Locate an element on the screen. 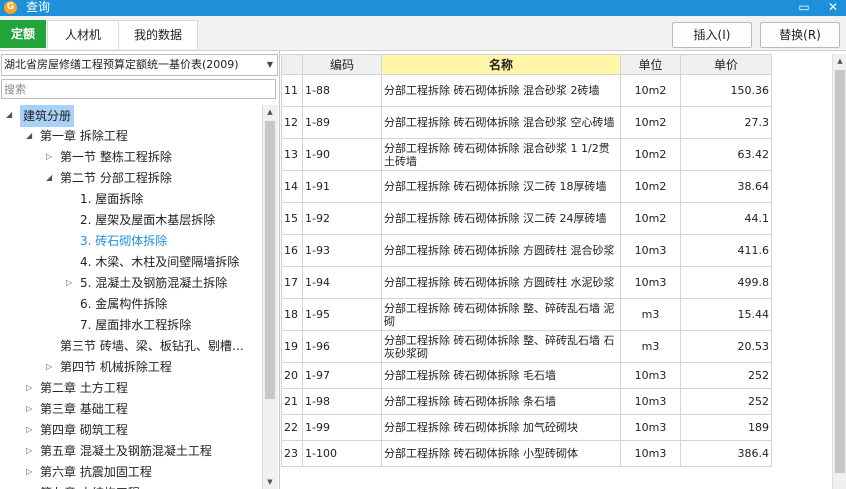 The image size is (846, 489). cell-n: 11 is located at coordinates (292, 90).